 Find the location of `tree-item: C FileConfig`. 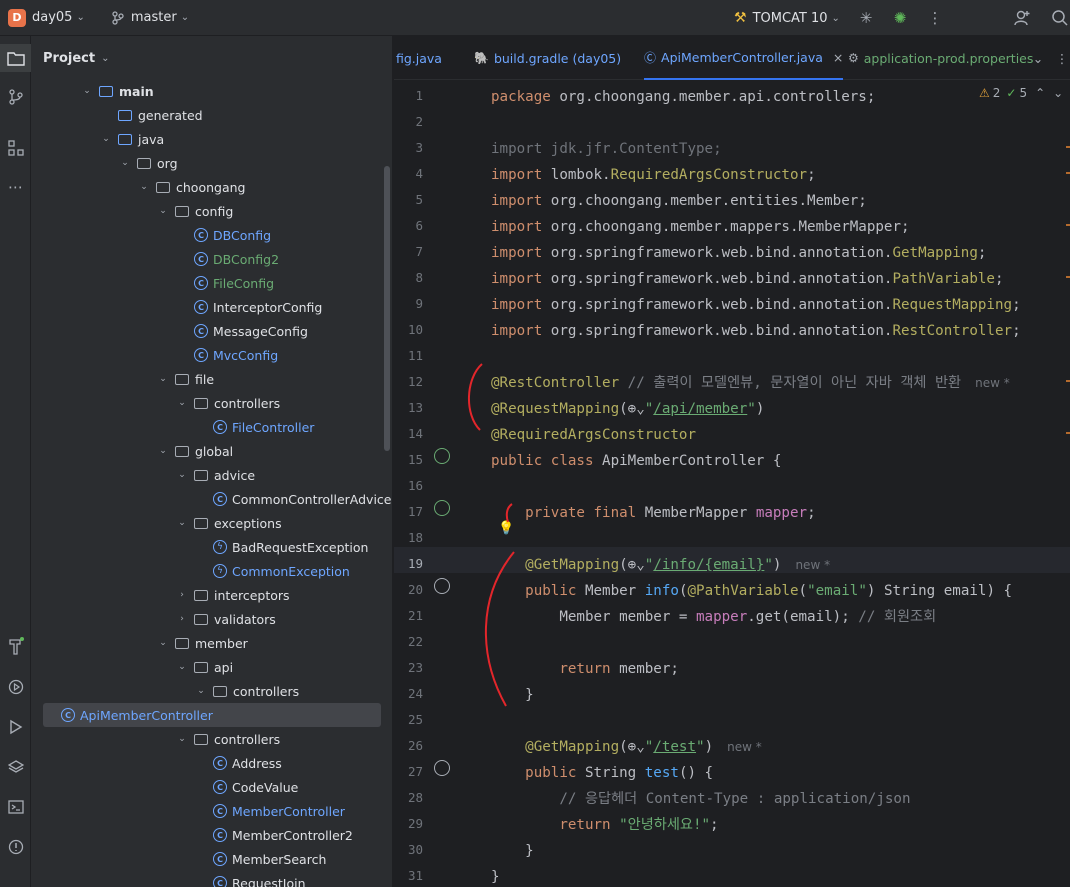

tree-item: C FileConfig is located at coordinates (284, 283).